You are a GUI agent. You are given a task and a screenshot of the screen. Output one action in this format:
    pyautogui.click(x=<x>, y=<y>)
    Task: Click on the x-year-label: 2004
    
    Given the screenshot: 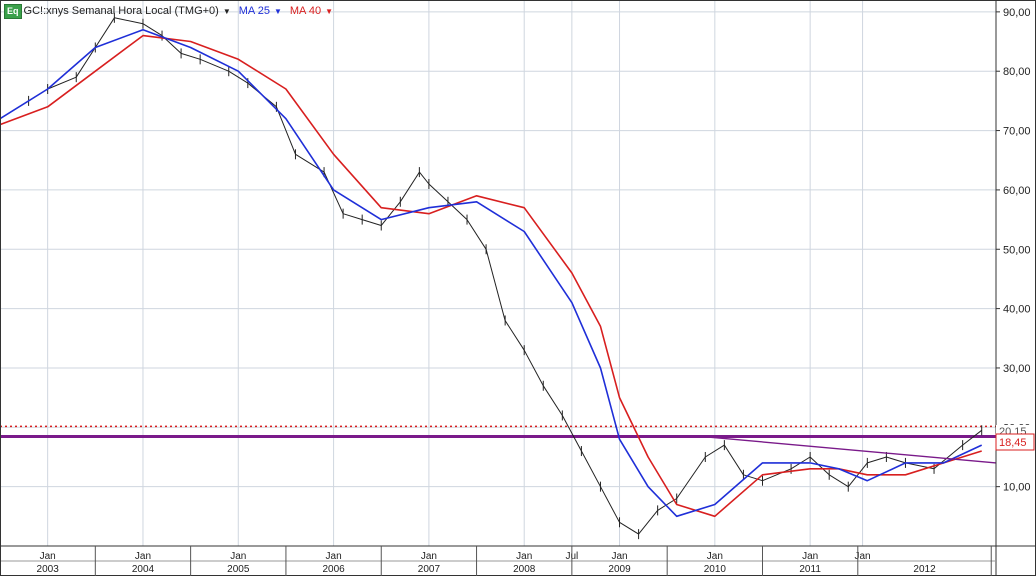 What is the action you would take?
    pyautogui.click(x=143, y=569)
    